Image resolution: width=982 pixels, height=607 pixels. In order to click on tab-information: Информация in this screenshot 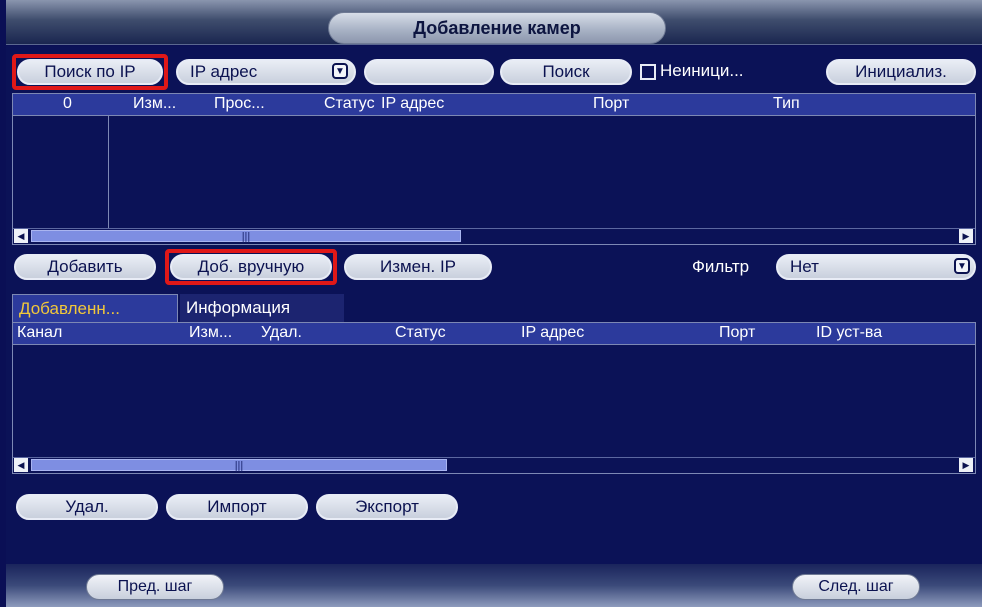, I will do `click(262, 308)`.